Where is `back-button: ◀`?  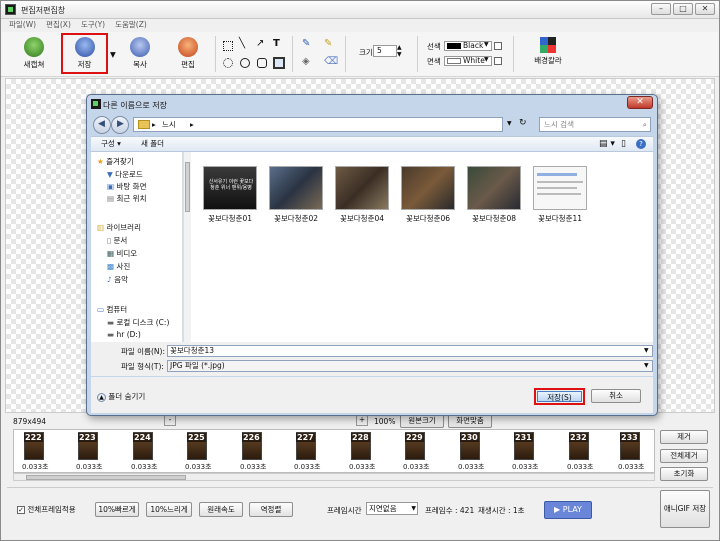 back-button: ◀ is located at coordinates (102, 125).